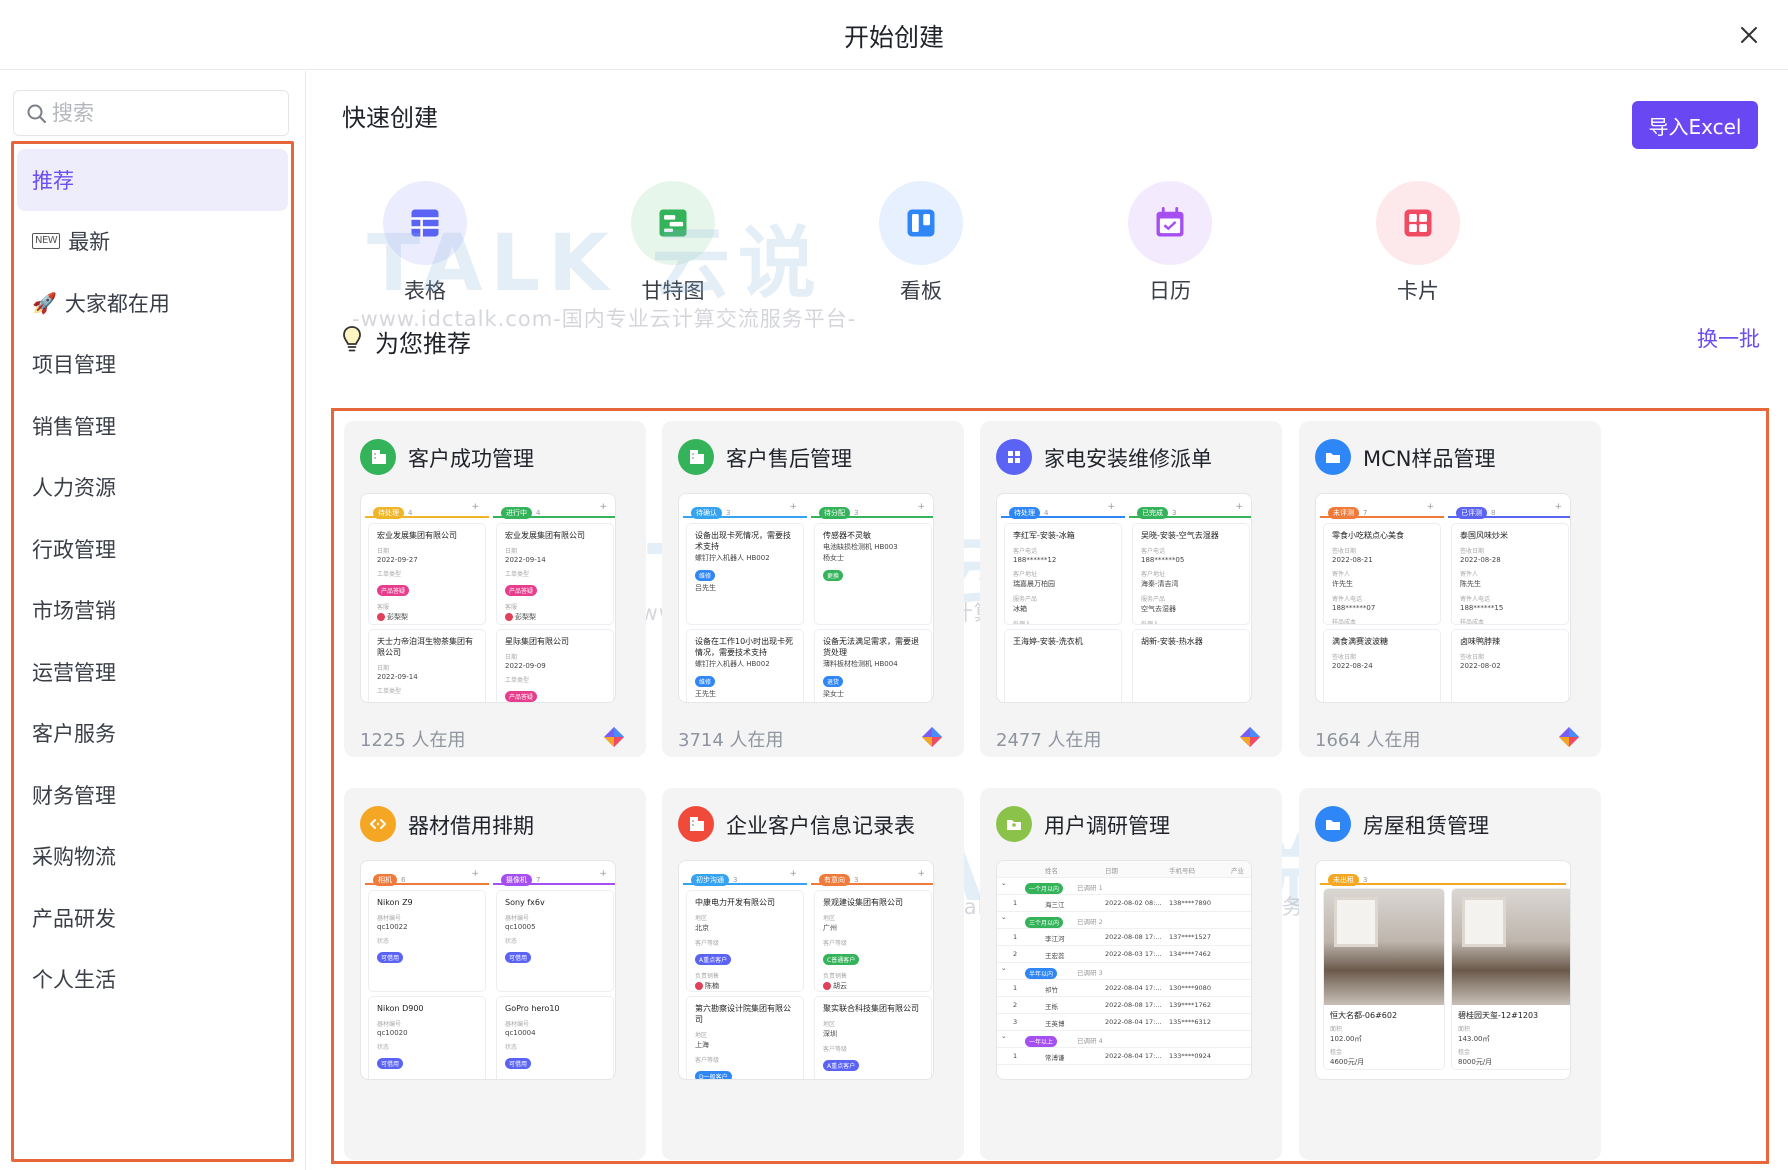 This screenshot has width=1788, height=1170. What do you see at coordinates (1418, 243) in the screenshot?
I see `quick-create-card-grid: 卡片` at bounding box center [1418, 243].